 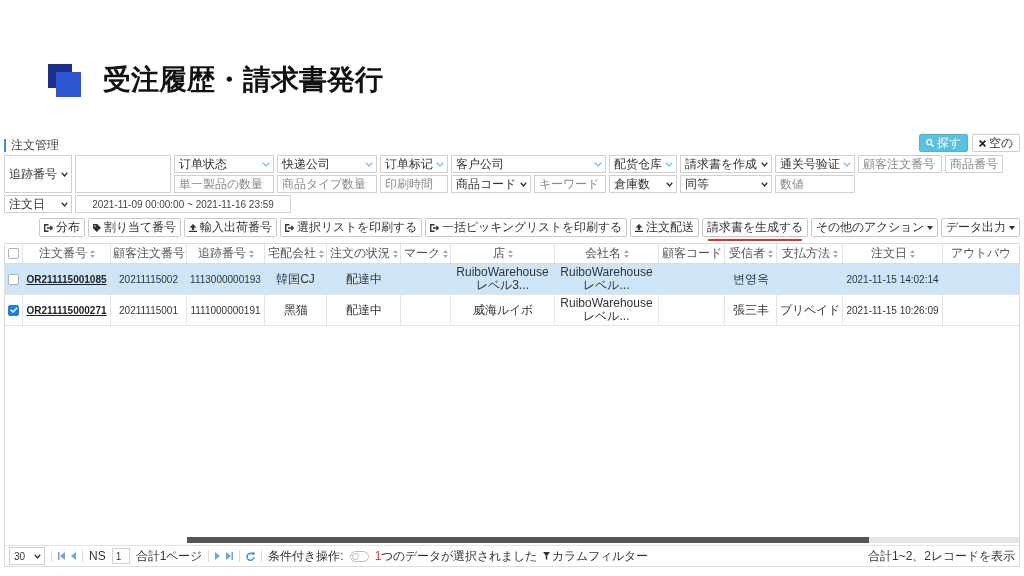 I want to click on clear-button: 空の, so click(x=996, y=143).